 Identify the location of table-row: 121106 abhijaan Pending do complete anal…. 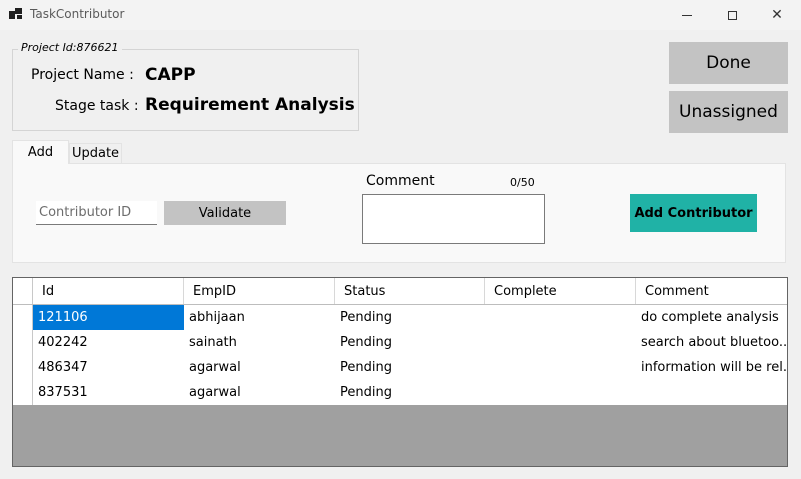
(410, 317).